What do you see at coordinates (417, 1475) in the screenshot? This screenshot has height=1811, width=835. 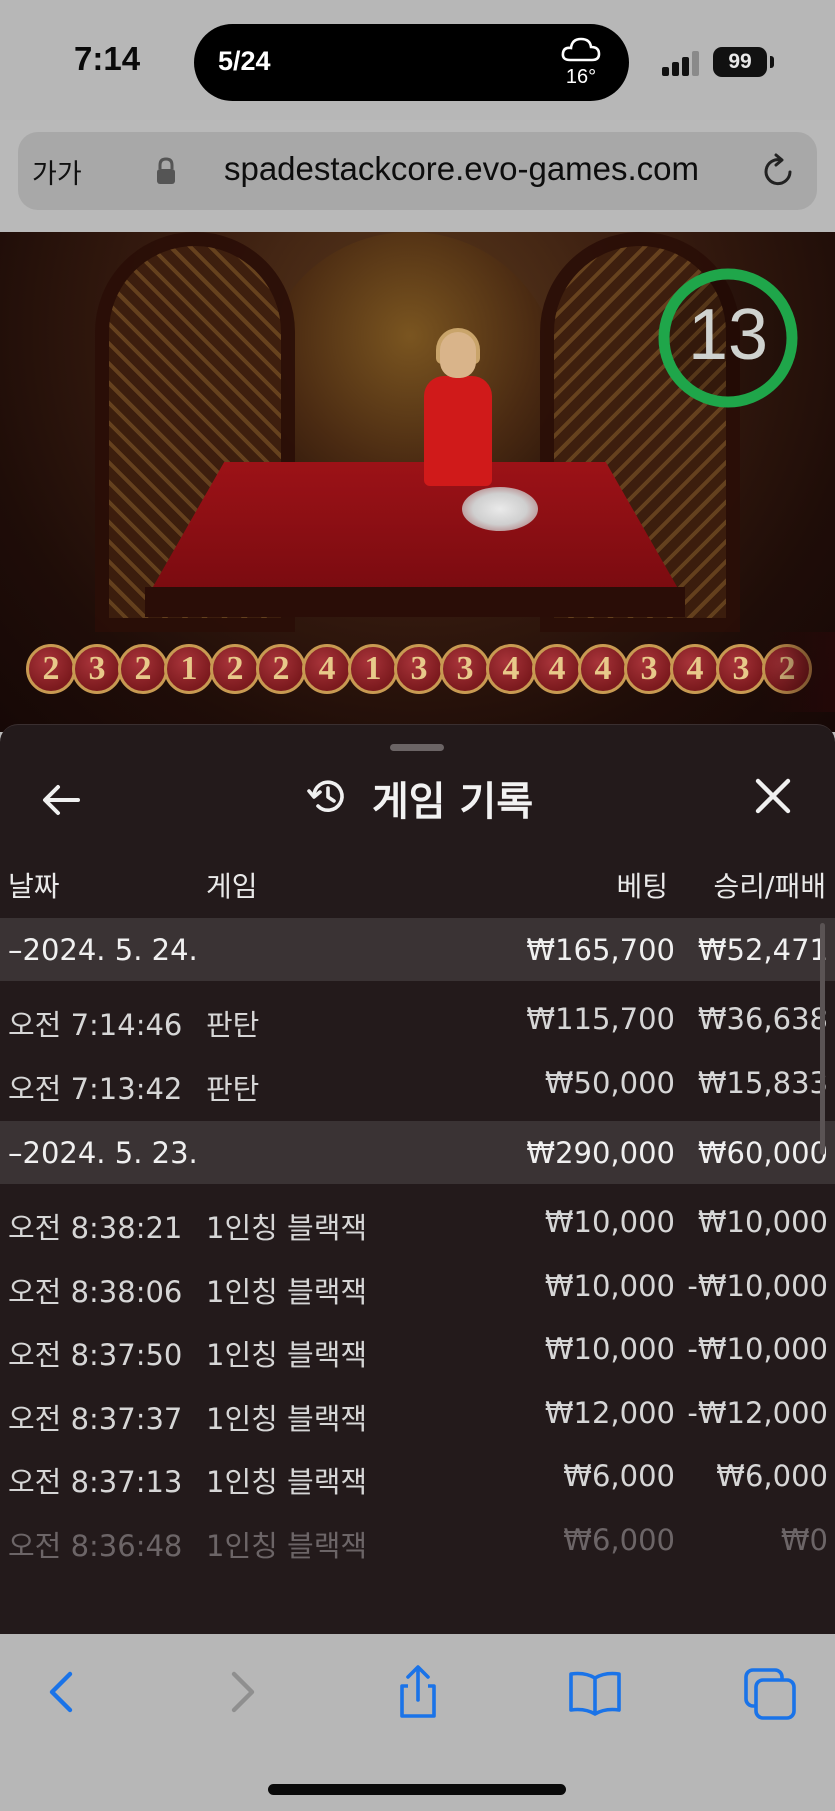 I see `history-row: 오전 8:37:13 1인칭 블랙잭 ₩6,000 ₩6,000` at bounding box center [417, 1475].